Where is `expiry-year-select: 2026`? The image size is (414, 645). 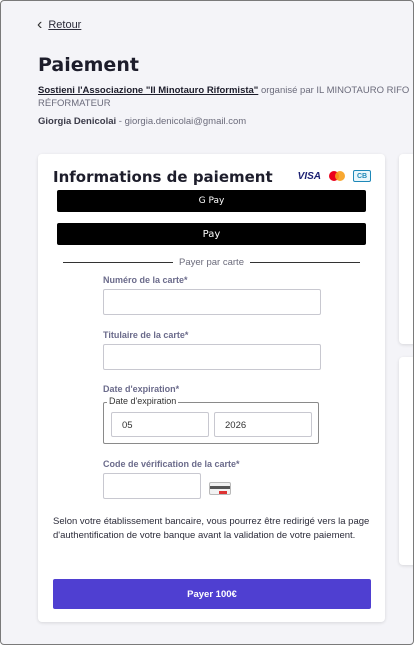
expiry-year-select: 2026 is located at coordinates (263, 424).